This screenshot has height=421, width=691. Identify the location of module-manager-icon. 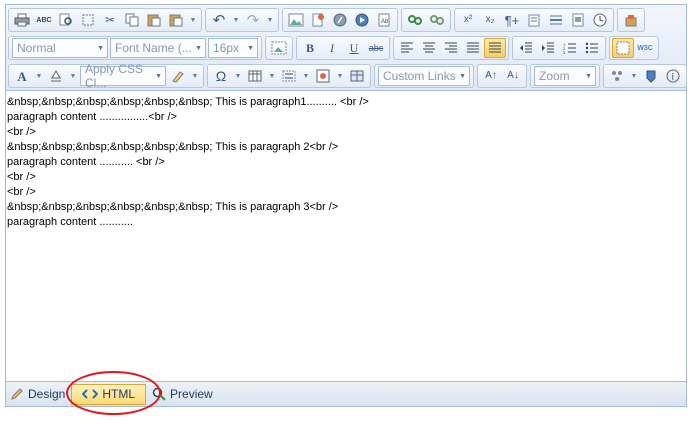
(631, 20).